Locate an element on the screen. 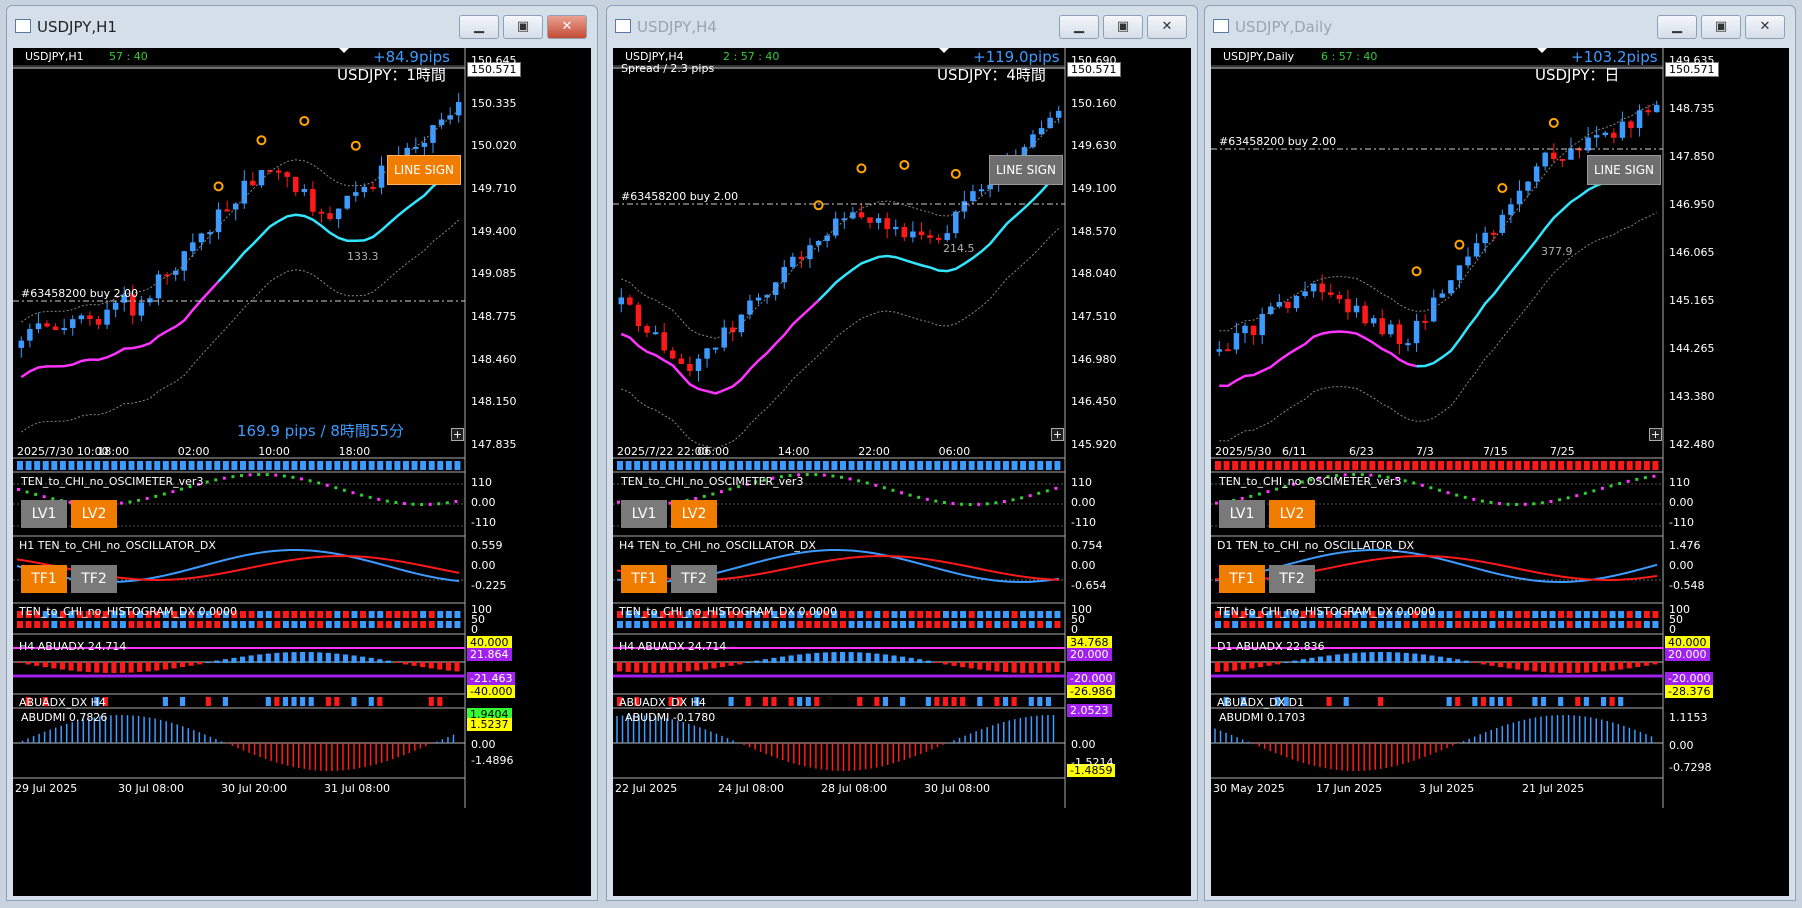 The image size is (1802, 908). osc1-axis-label: 0.00 is located at coordinates (1083, 502).